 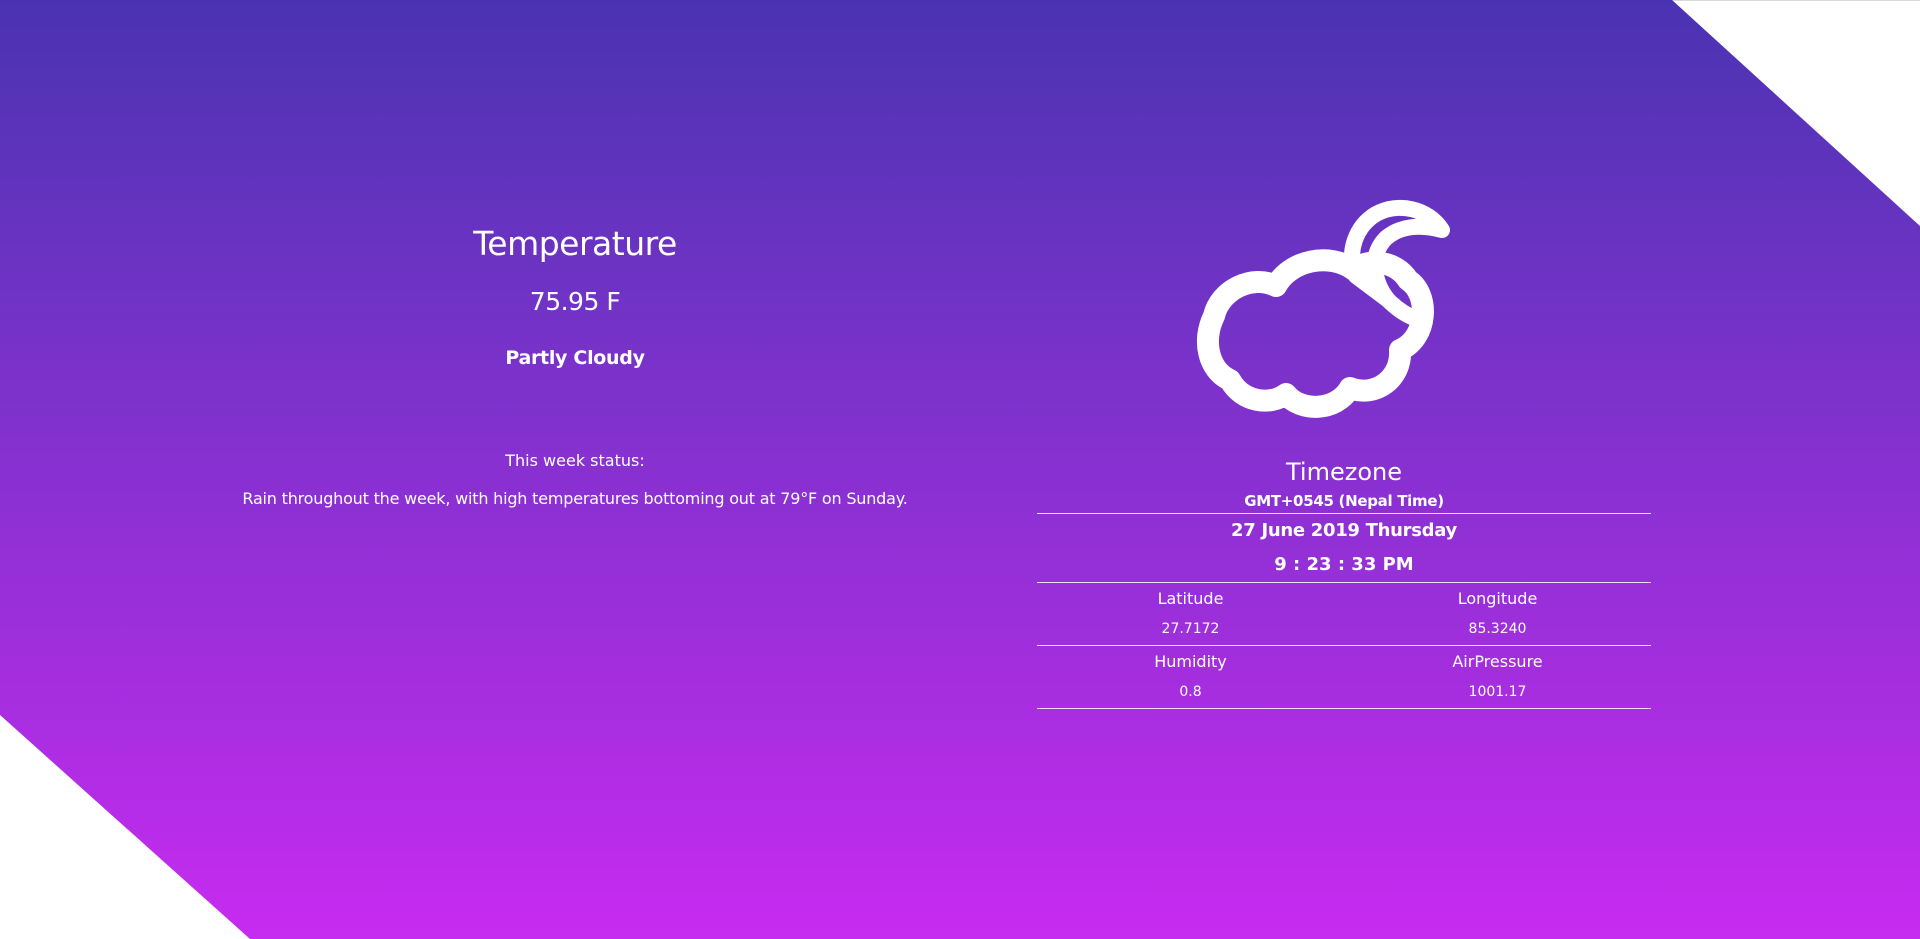 I want to click on latitude-label: Latitude, so click(x=1190, y=598).